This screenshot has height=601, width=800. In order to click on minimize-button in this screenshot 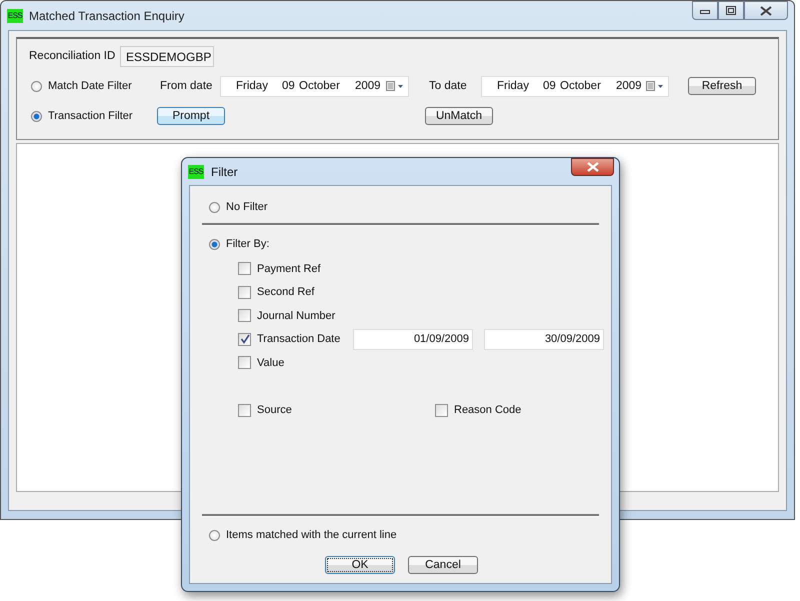, I will do `click(705, 10)`.